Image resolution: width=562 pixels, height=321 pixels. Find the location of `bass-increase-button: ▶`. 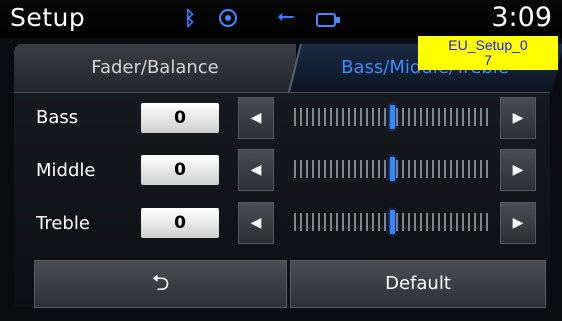

bass-increase-button: ▶ is located at coordinates (518, 118).